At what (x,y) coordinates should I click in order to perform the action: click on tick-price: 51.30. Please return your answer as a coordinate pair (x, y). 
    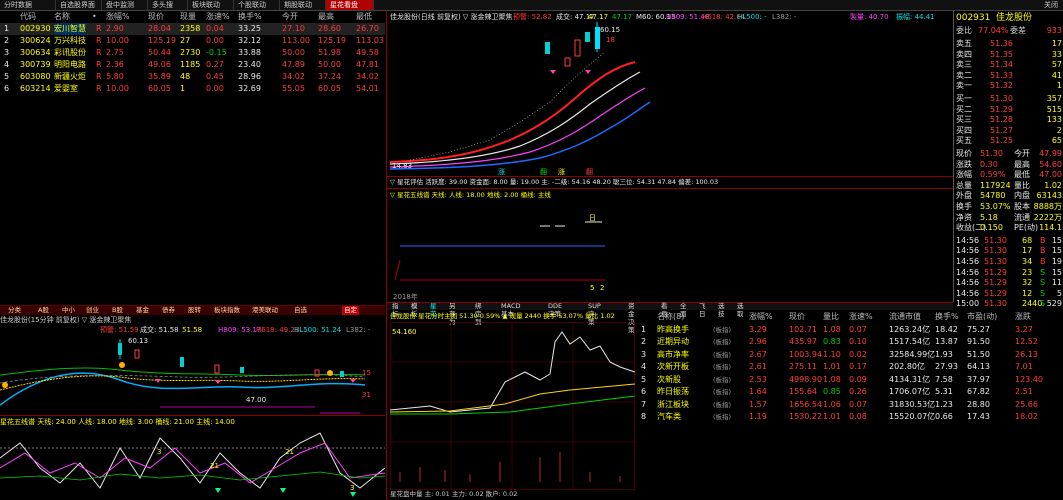
    Looking at the image, I should click on (995, 240).